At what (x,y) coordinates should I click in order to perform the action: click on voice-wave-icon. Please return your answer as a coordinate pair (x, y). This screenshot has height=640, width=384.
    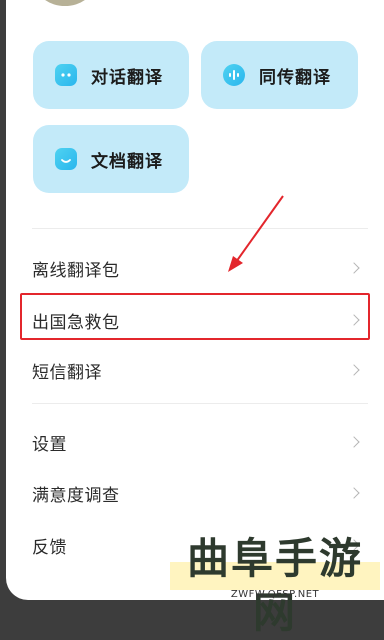
    Looking at the image, I should click on (234, 75).